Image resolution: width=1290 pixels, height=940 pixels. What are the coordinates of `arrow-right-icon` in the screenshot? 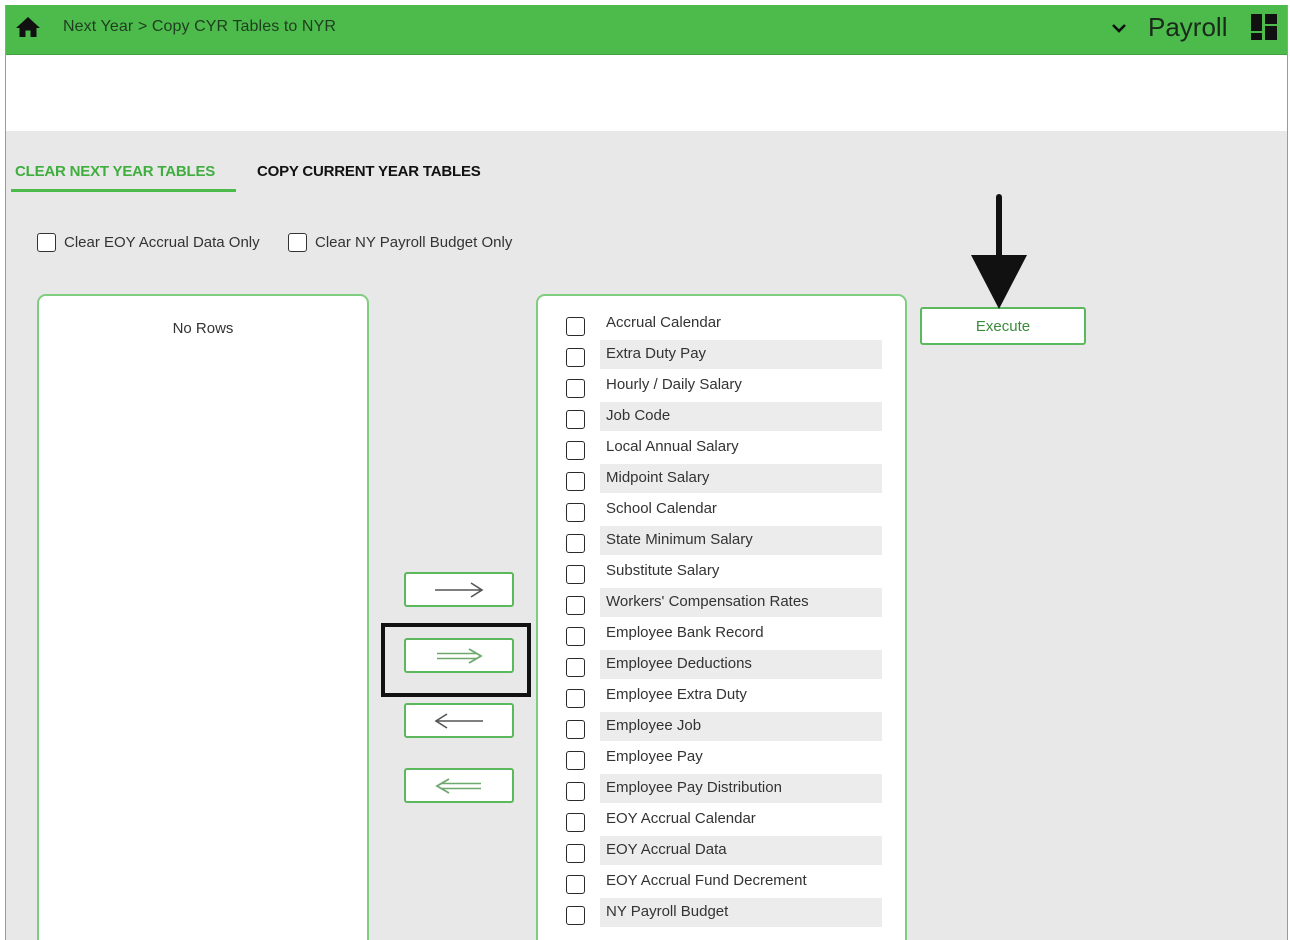 It's located at (459, 589).